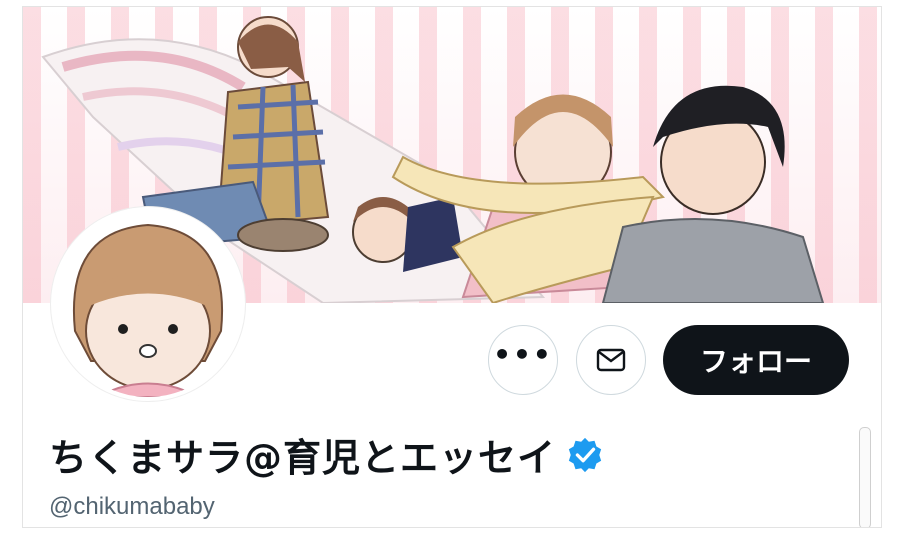 This screenshot has height=548, width=908. What do you see at coordinates (585, 455) in the screenshot?
I see `verified-badge-icon` at bounding box center [585, 455].